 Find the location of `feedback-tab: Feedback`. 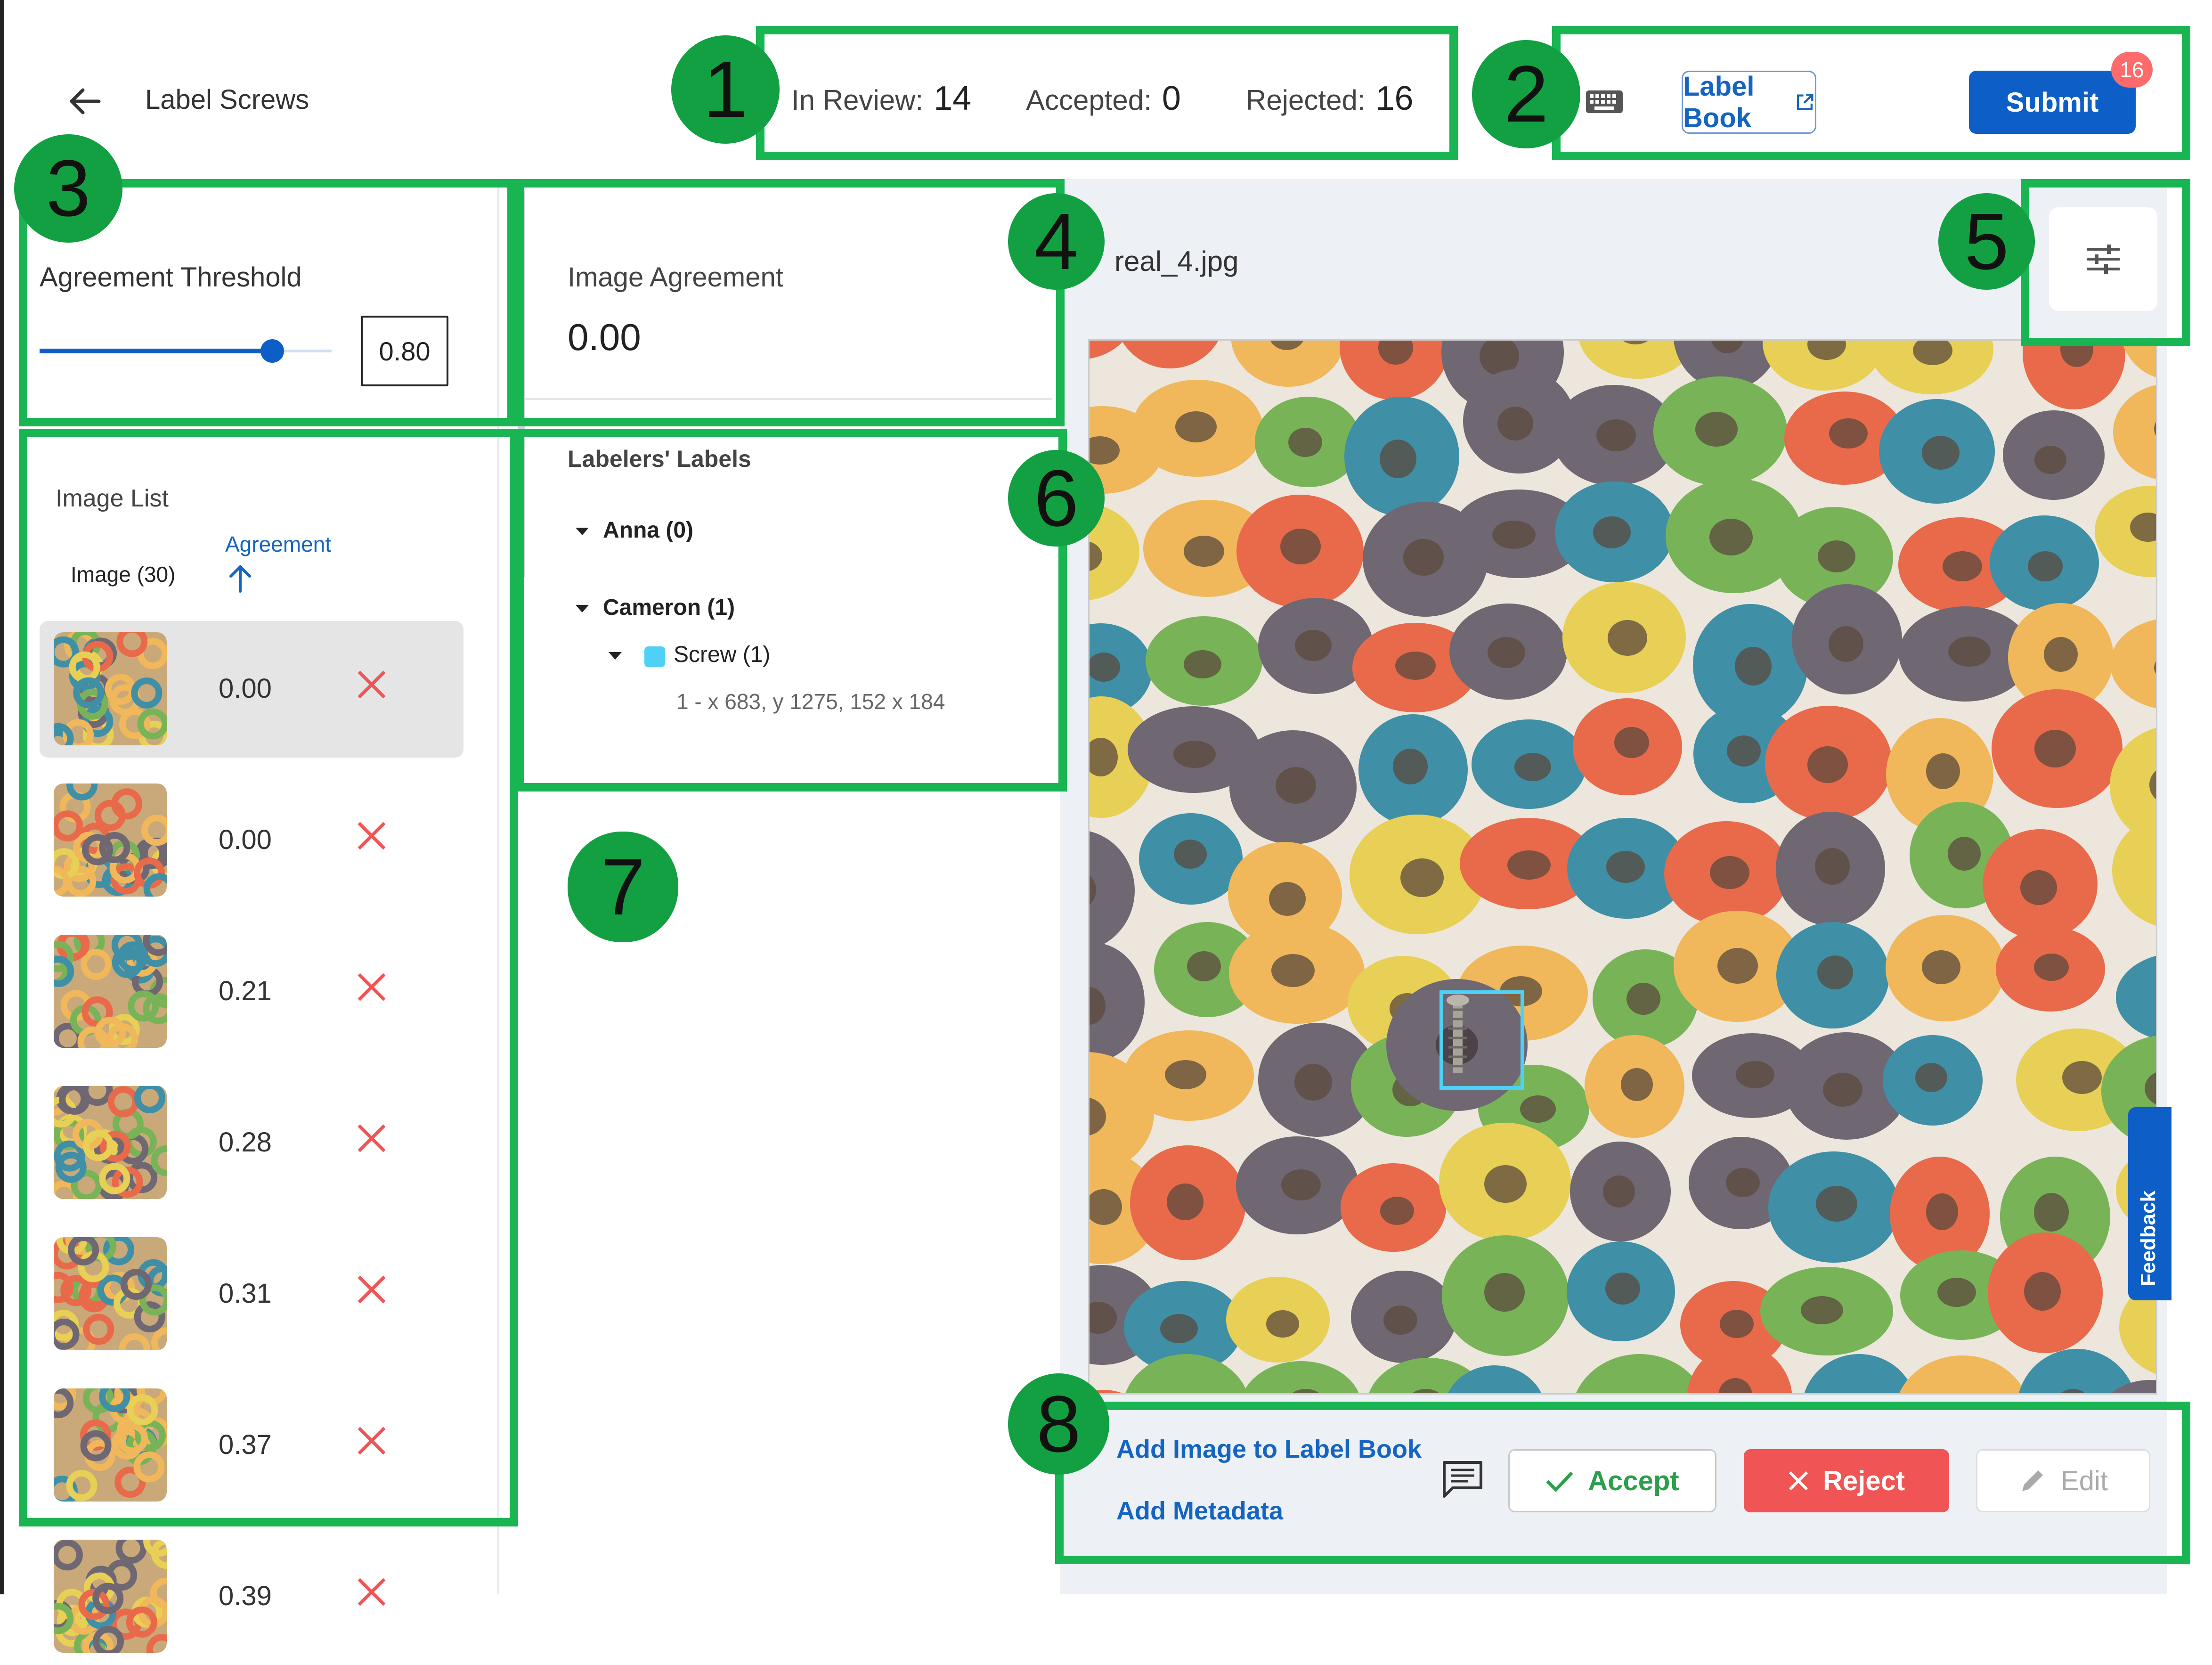

feedback-tab: Feedback is located at coordinates (2149, 1203).